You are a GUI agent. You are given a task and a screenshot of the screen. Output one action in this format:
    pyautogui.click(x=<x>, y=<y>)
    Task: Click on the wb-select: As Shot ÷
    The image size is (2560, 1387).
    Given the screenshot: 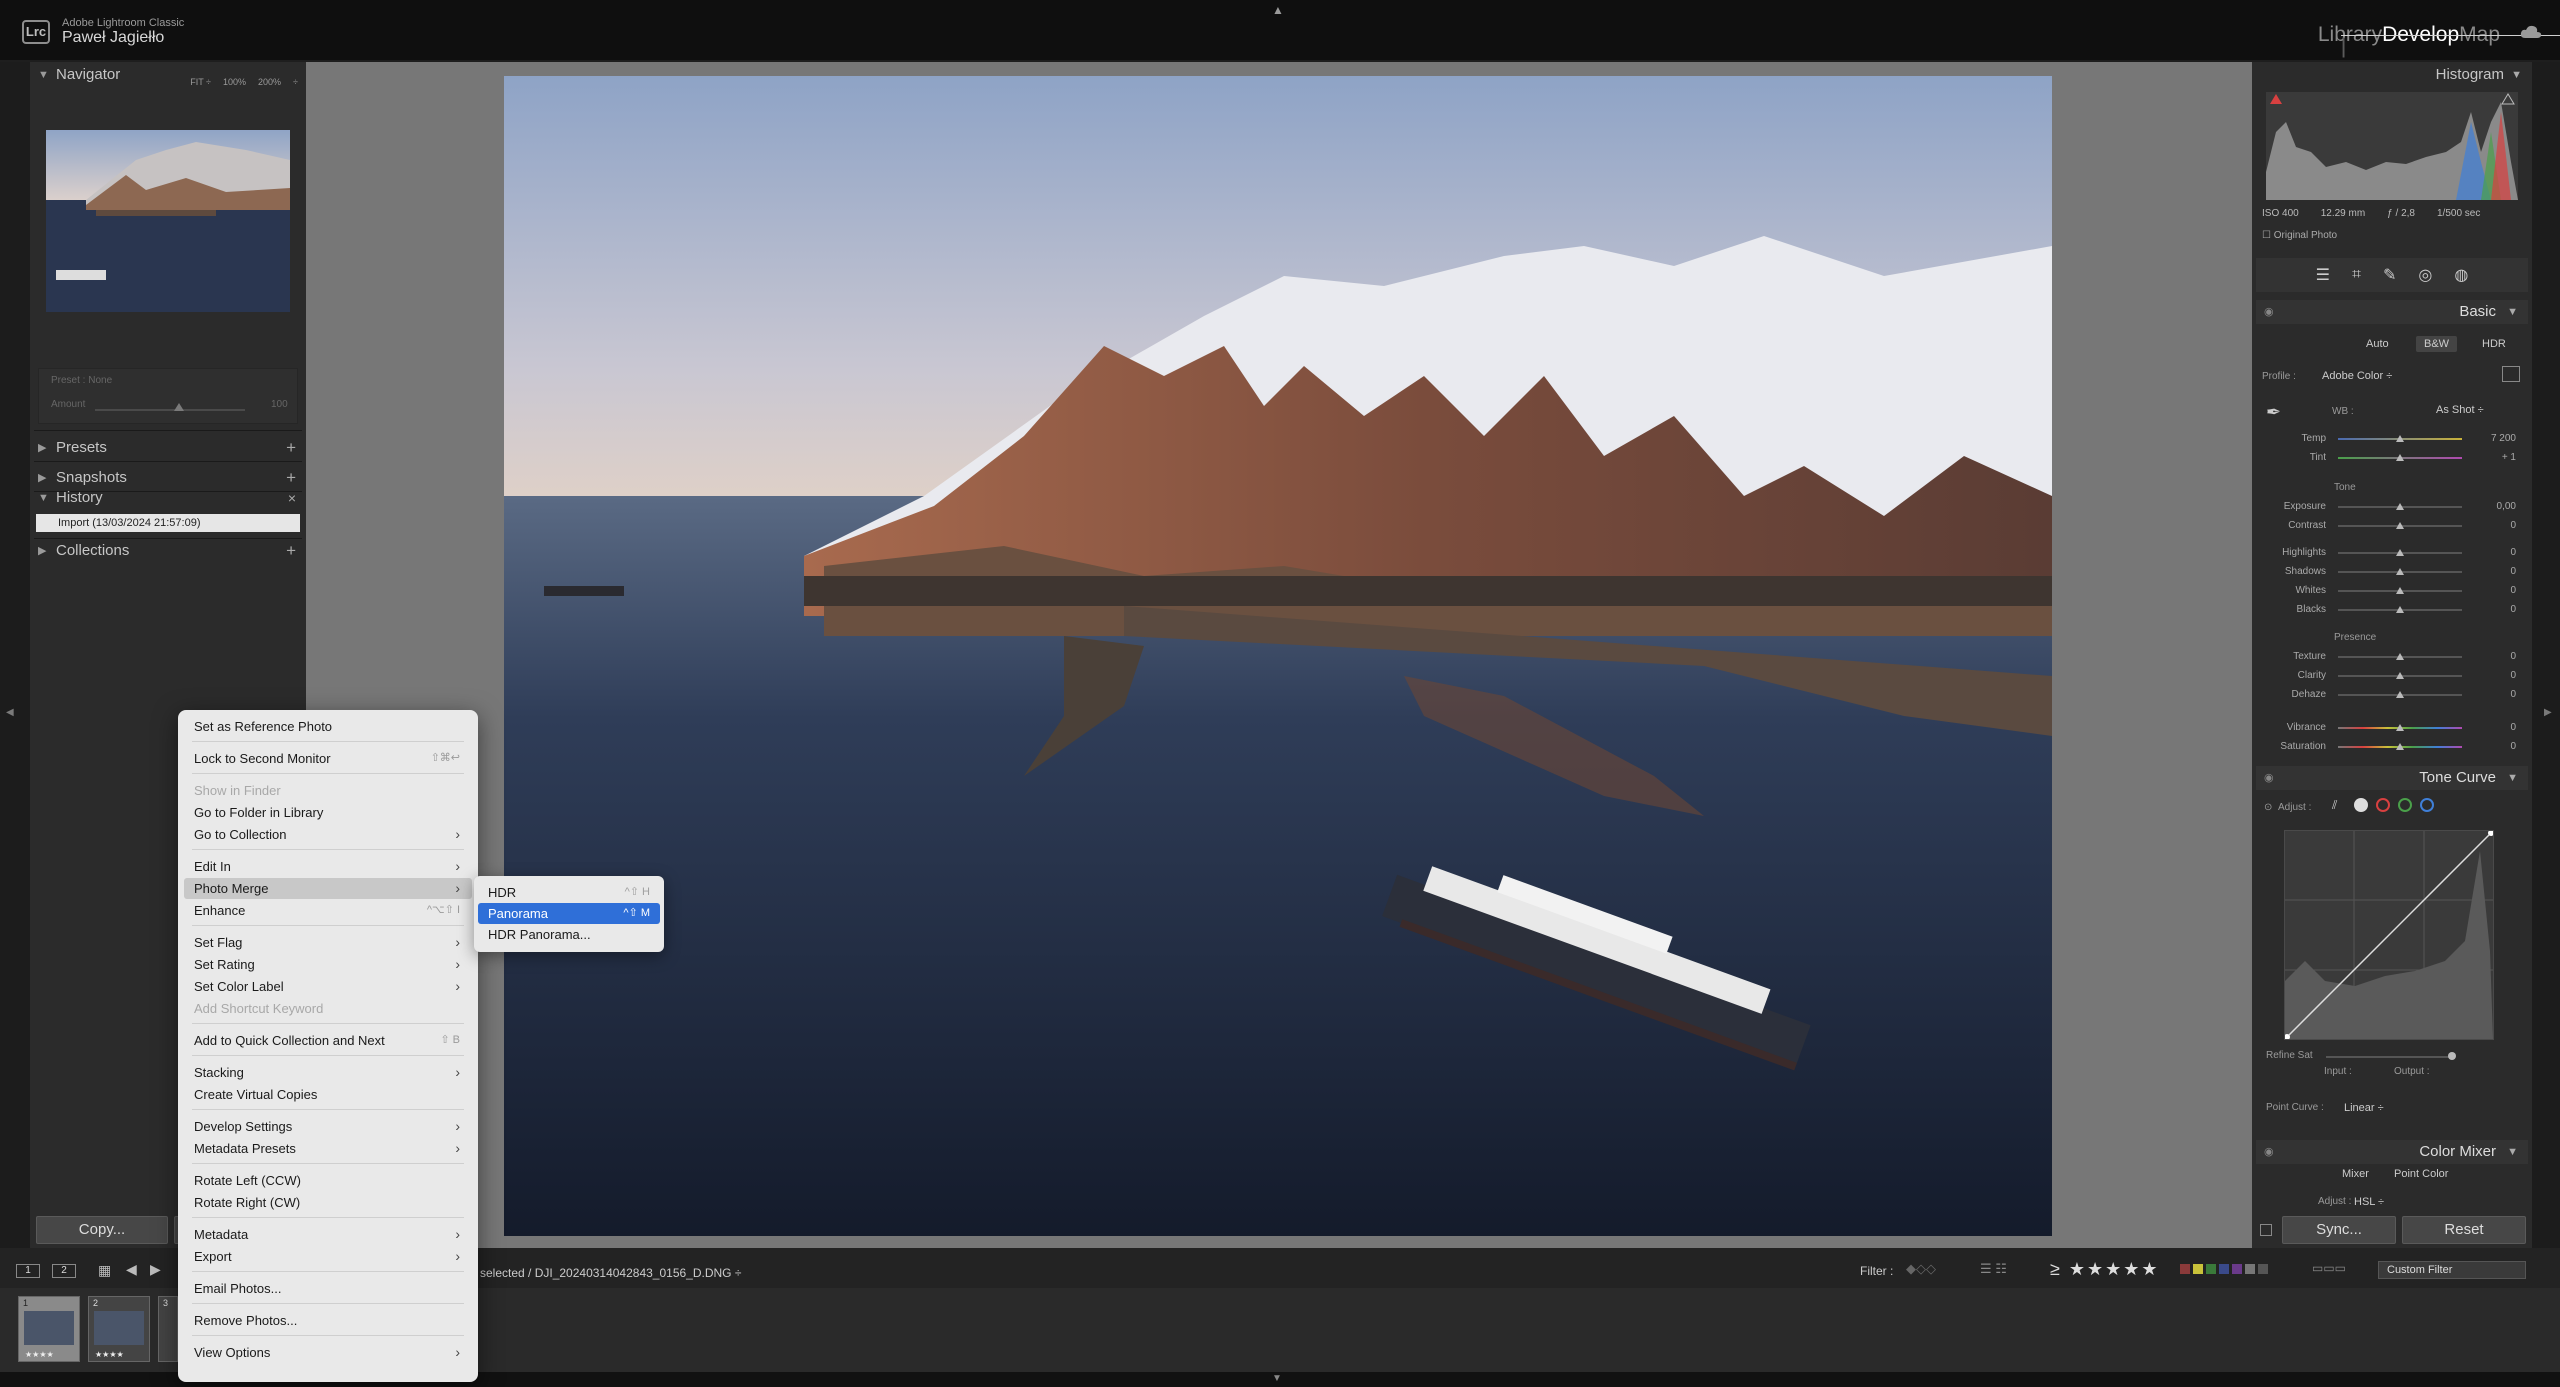 What is the action you would take?
    pyautogui.click(x=2460, y=410)
    